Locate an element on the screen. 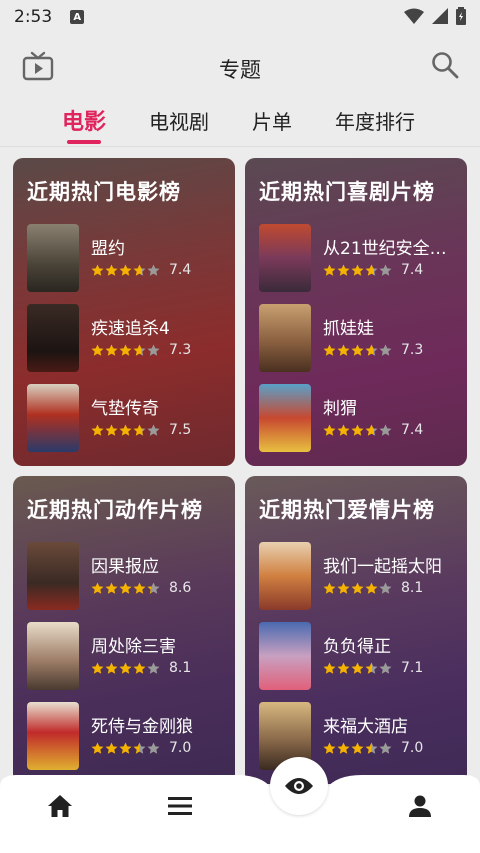 This screenshot has height=853, width=480. battery-icon is located at coordinates (461, 16).